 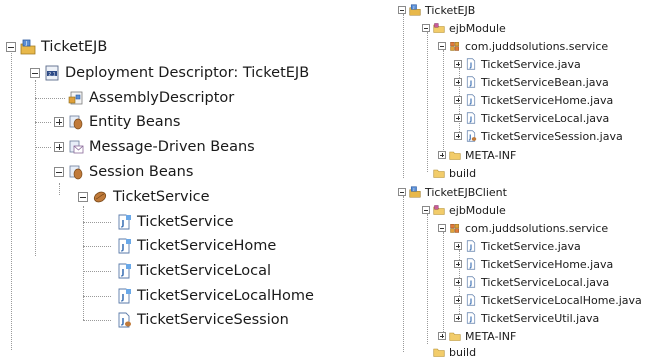 I want to click on ejb-project-icon, so click(x=415, y=10).